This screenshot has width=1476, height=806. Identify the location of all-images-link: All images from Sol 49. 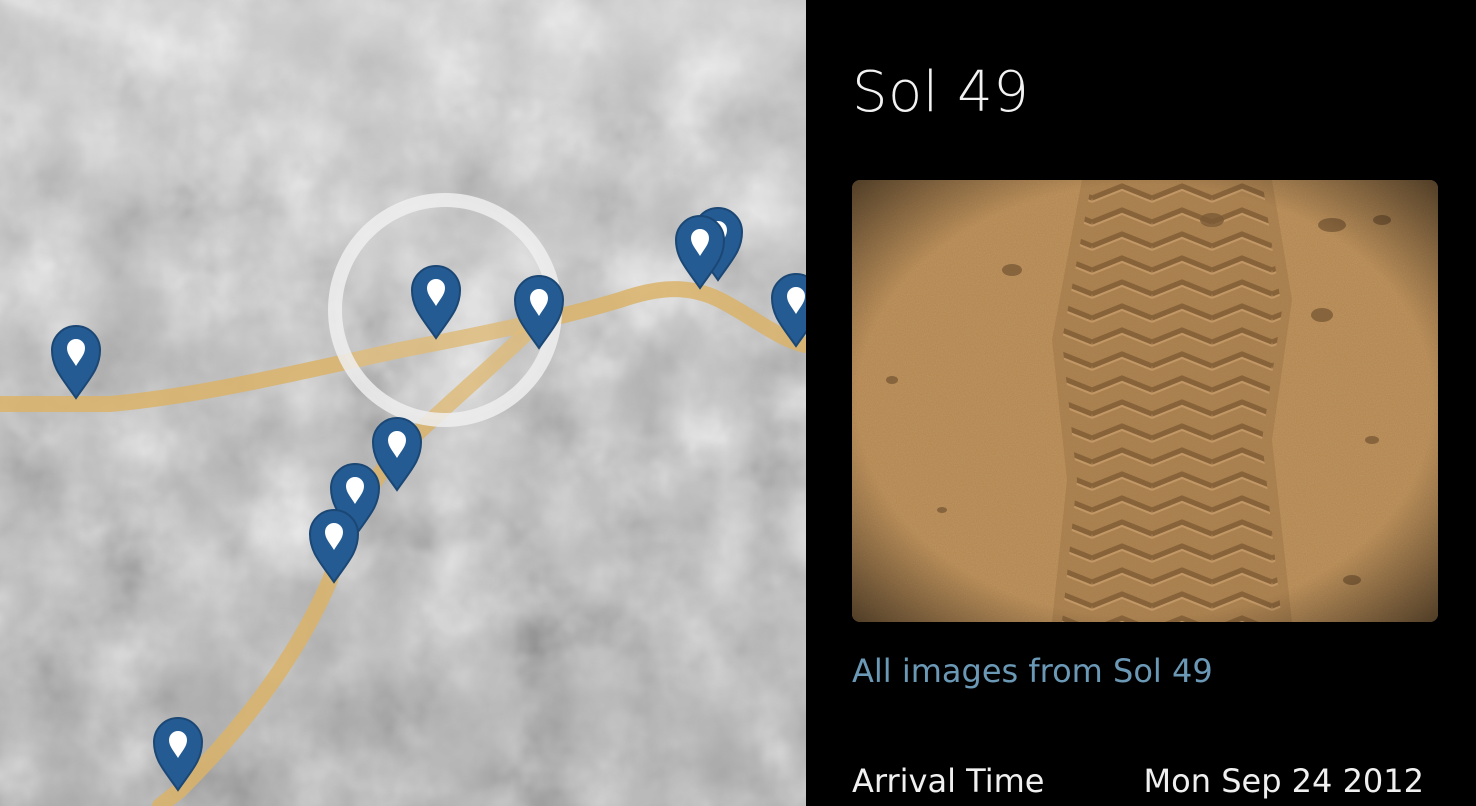
(1032, 671).